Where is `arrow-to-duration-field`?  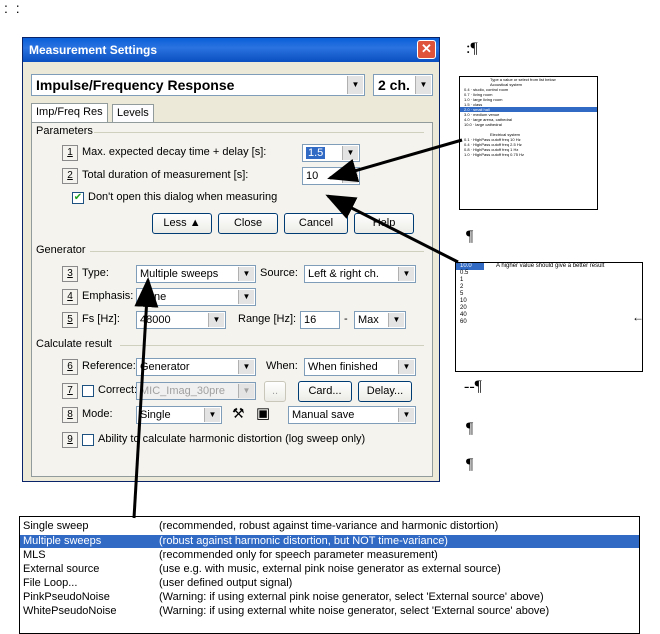 arrow-to-duration-field is located at coordinates (392, 229).